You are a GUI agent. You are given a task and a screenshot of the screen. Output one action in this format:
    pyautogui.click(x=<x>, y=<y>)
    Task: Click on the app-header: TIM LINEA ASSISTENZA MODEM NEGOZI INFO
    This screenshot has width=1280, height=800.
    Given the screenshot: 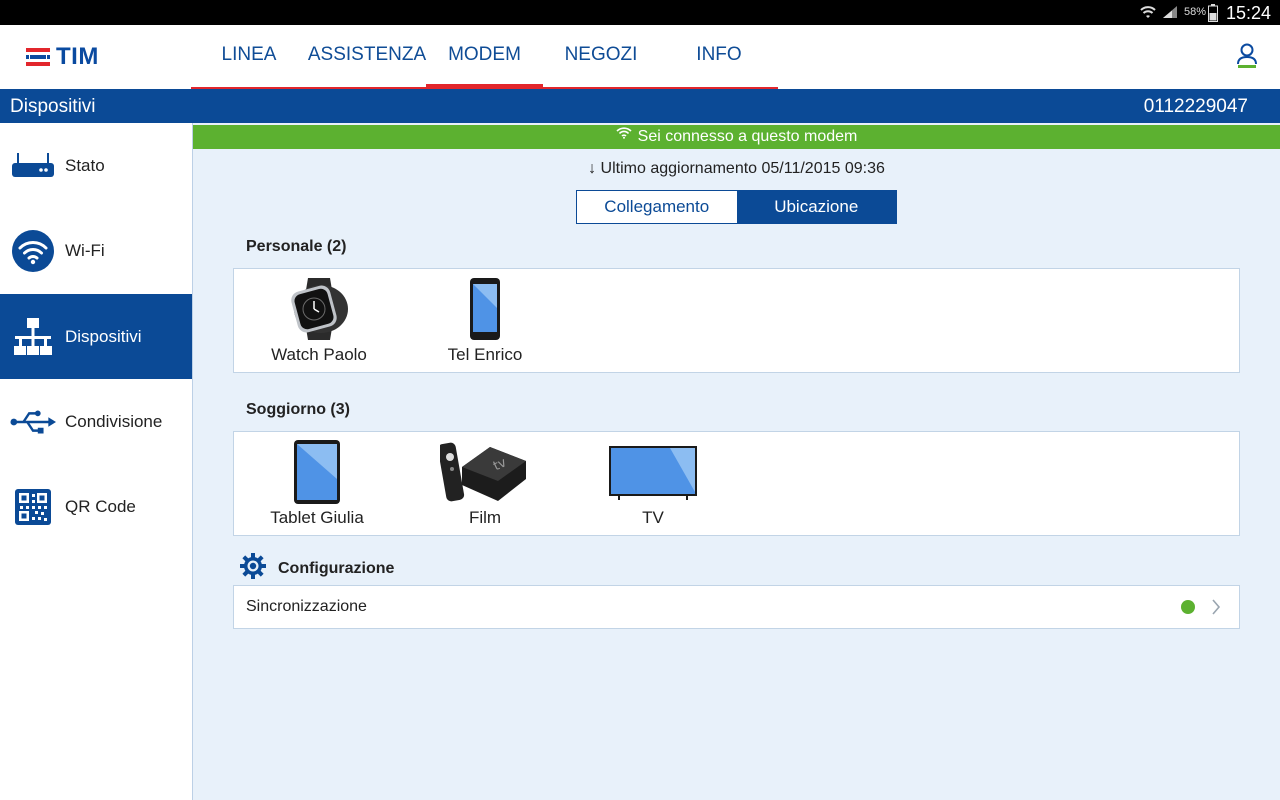 What is the action you would take?
    pyautogui.click(x=640, y=57)
    